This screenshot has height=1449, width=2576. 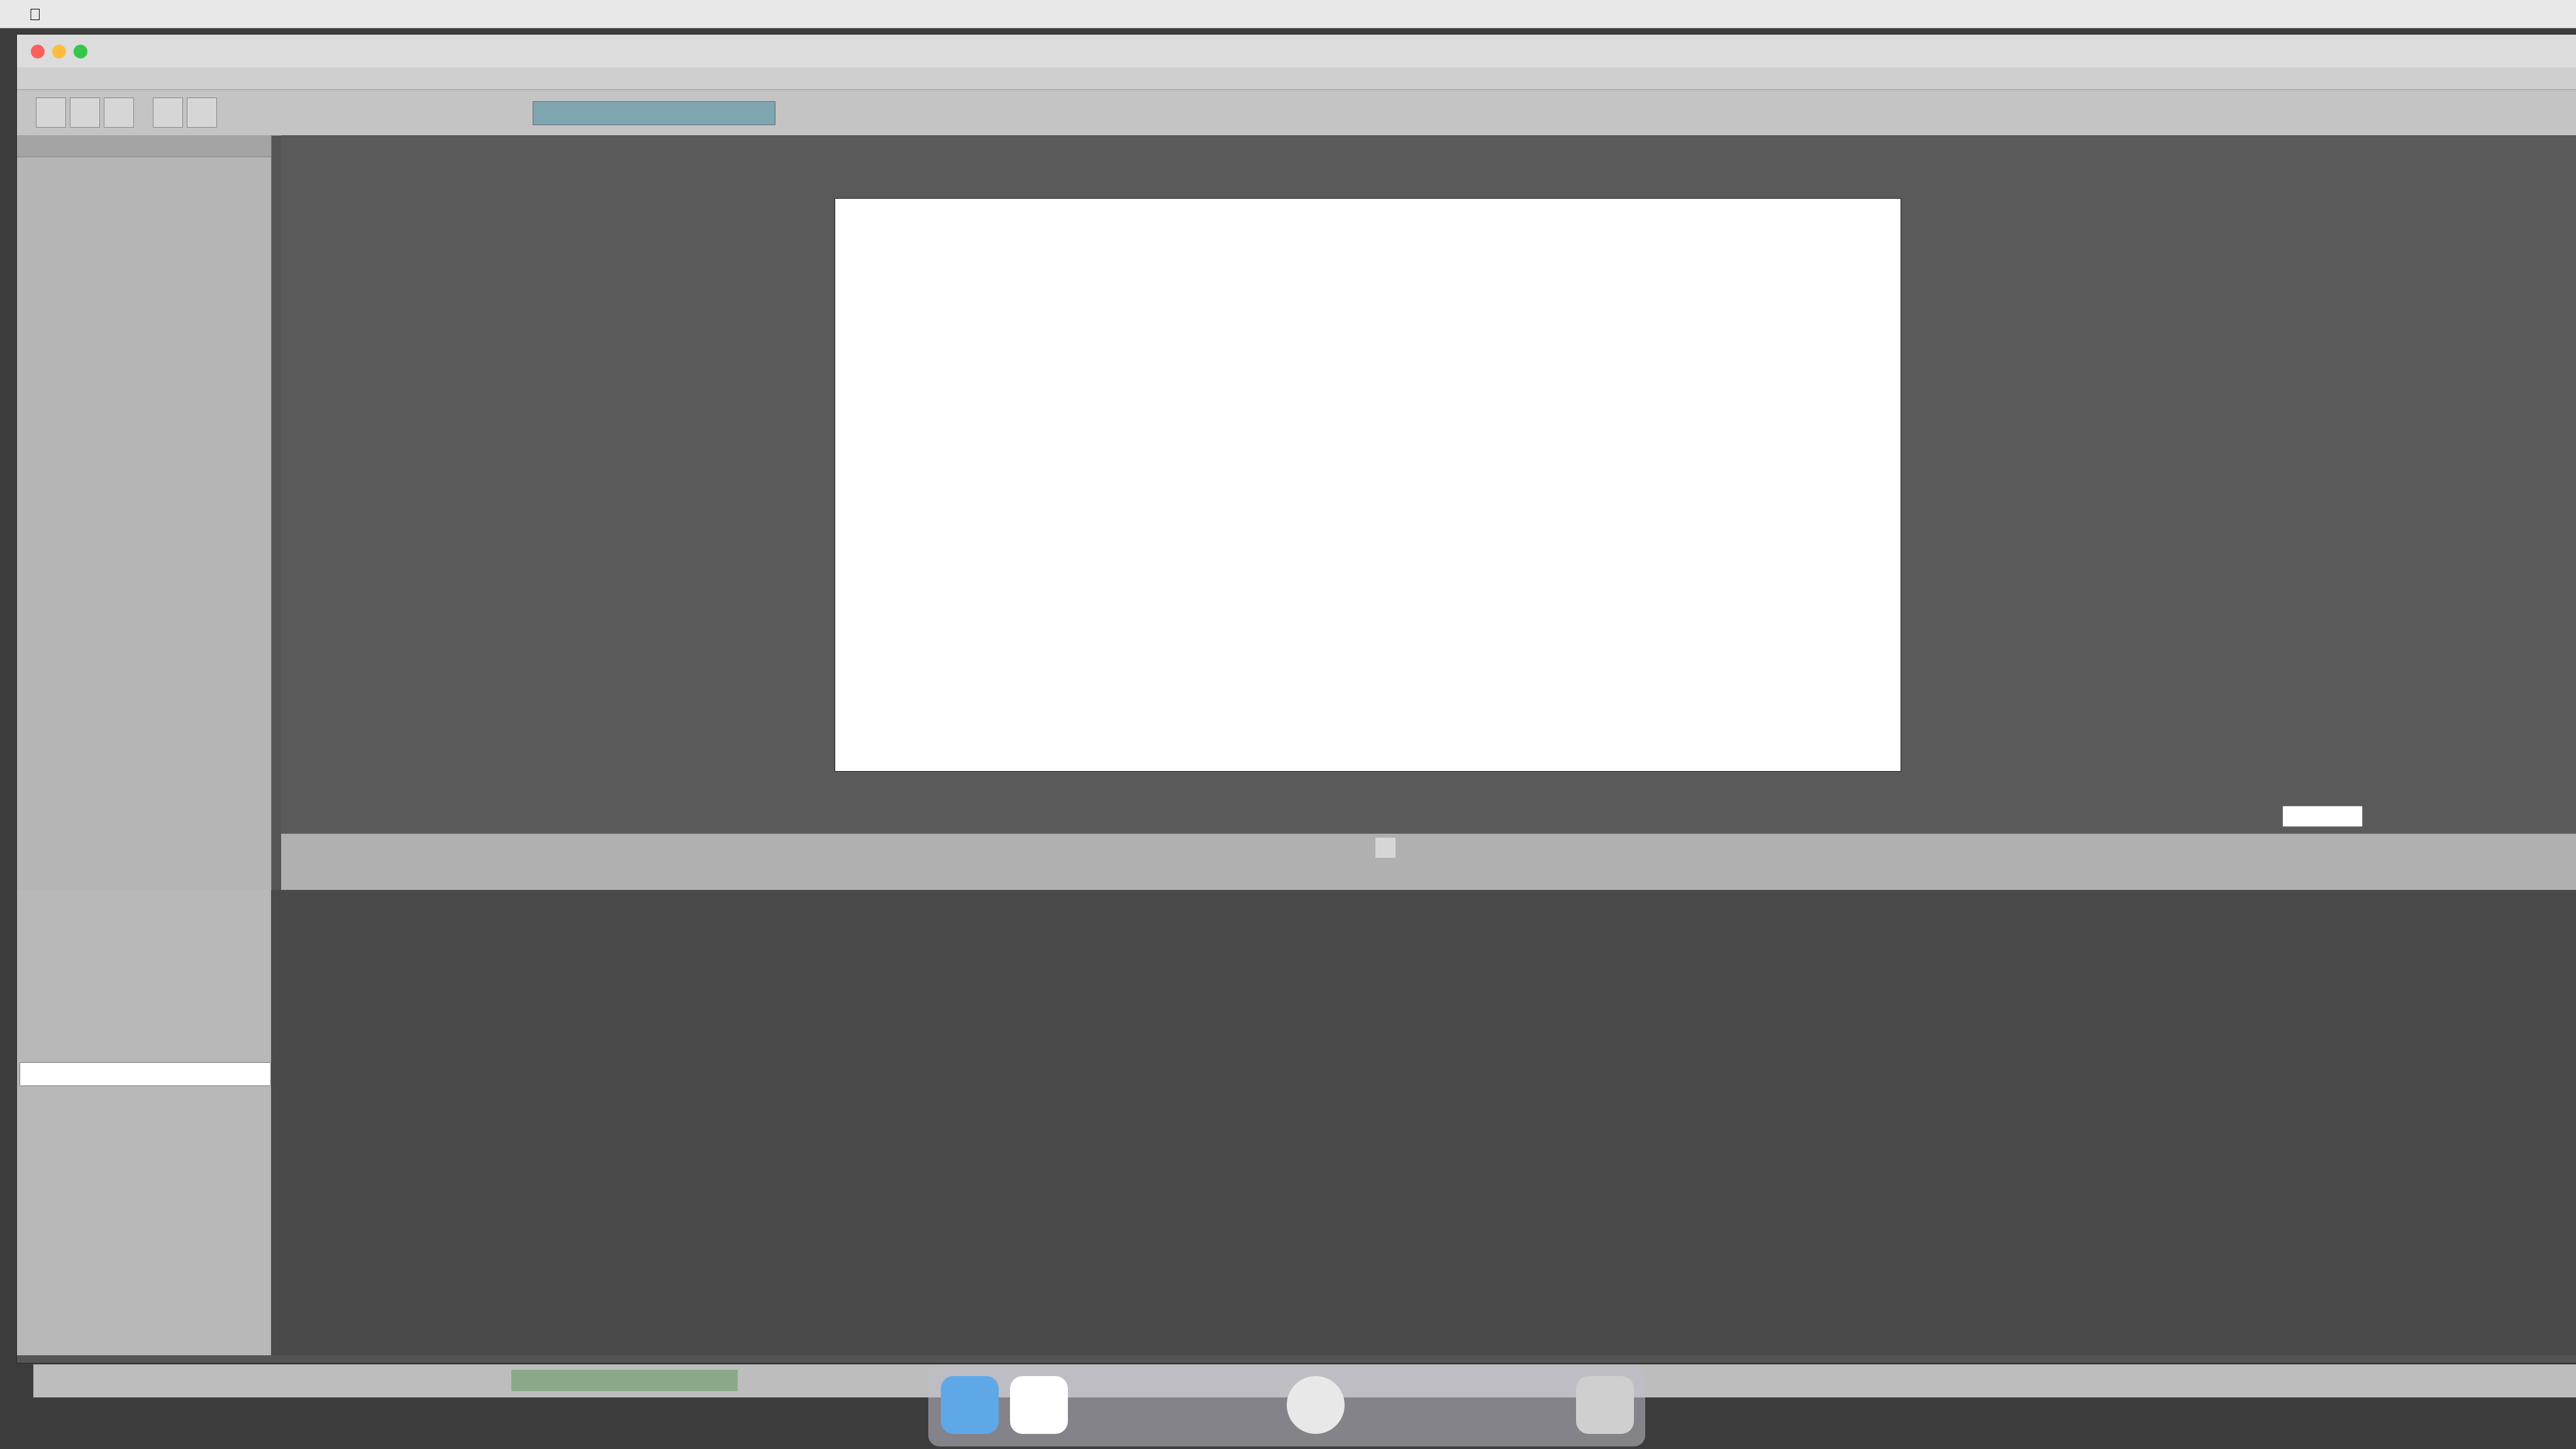 I want to click on window-titlebar, so click(x=1296, y=51).